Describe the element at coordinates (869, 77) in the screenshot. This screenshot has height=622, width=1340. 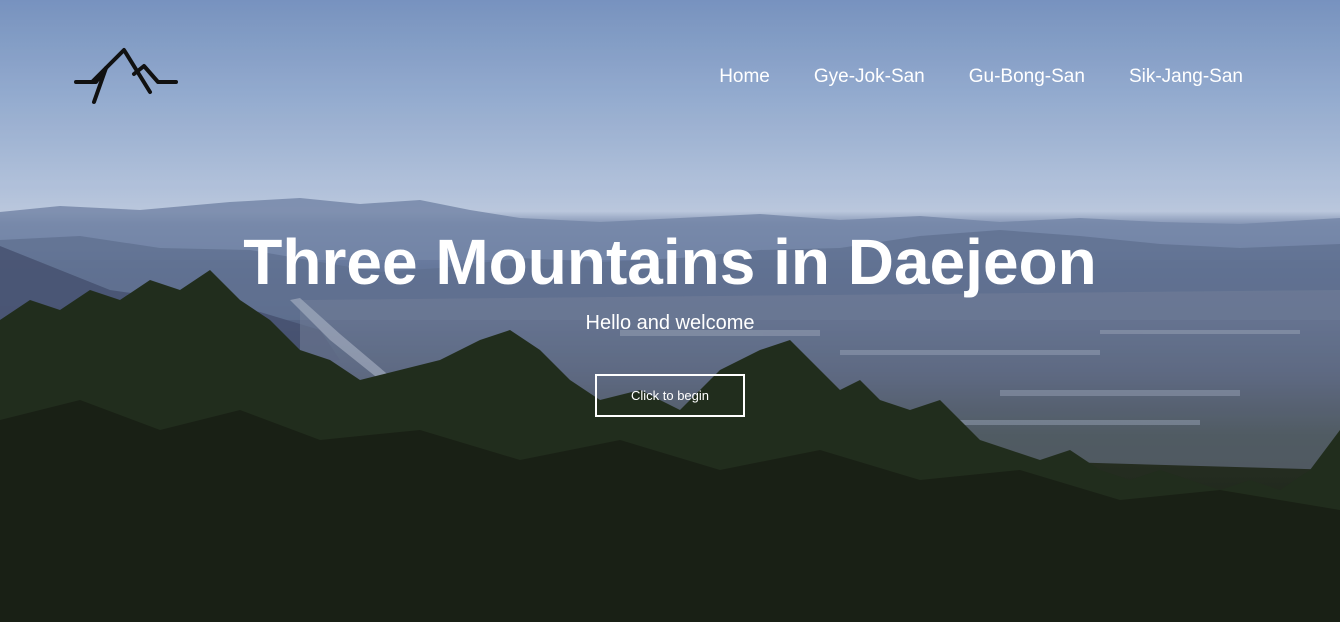
I see `nav-item-gye-jok-san: Gye-Jok-San` at that location.